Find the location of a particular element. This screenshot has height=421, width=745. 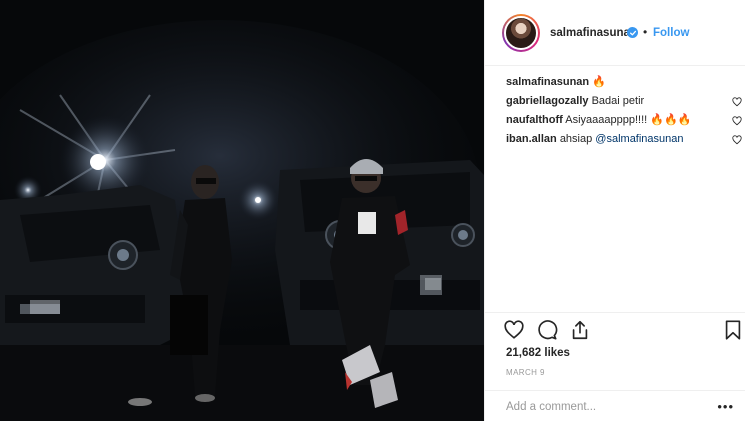

add-comment-bar: Add a comment... ••• is located at coordinates (615, 405).